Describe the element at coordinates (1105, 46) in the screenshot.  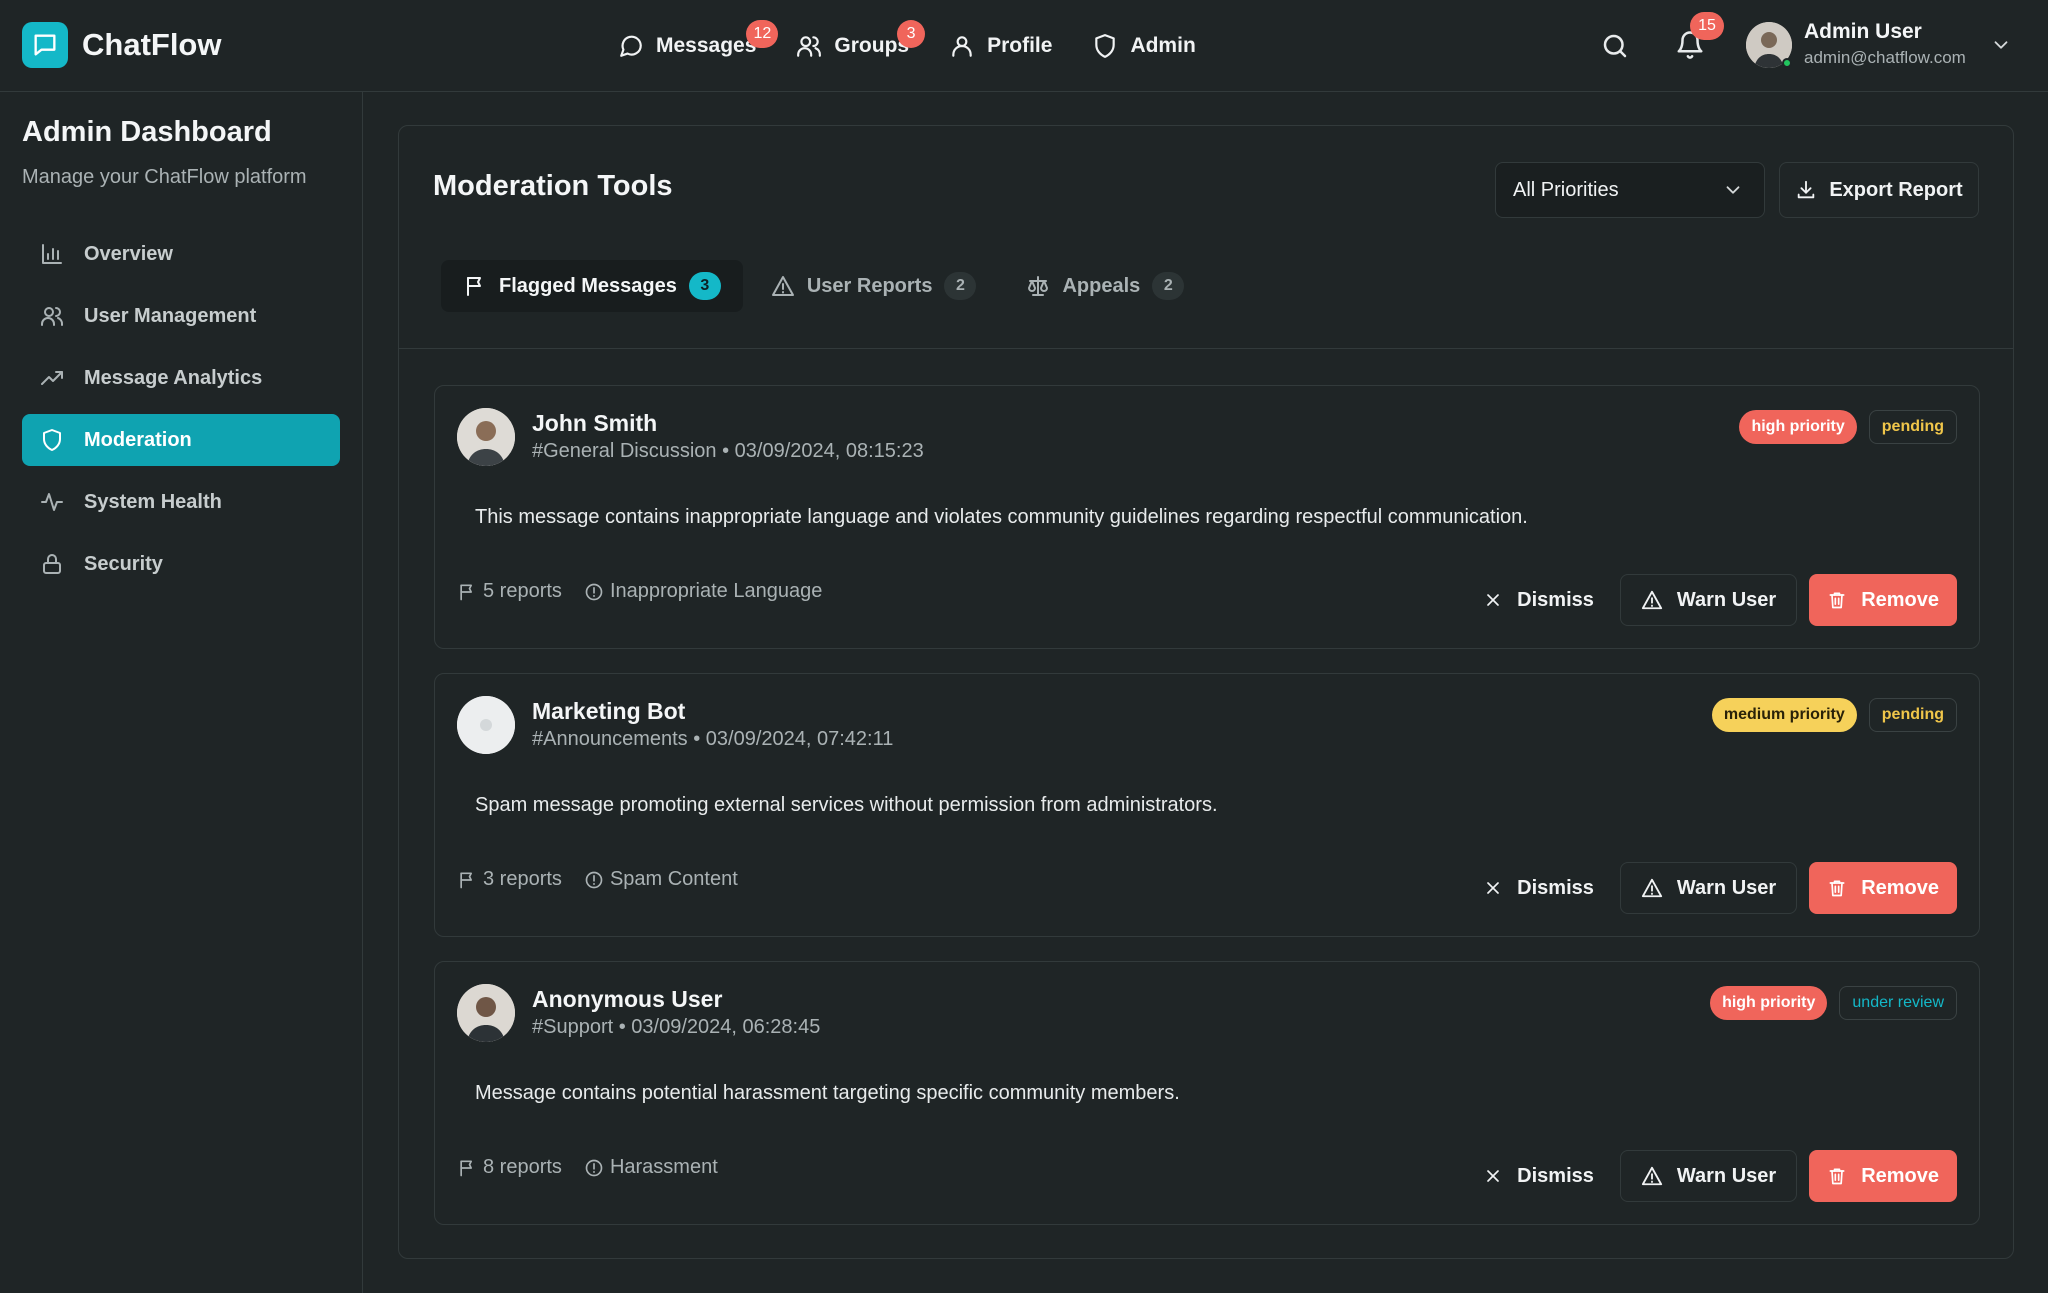
I see `shield-icon` at that location.